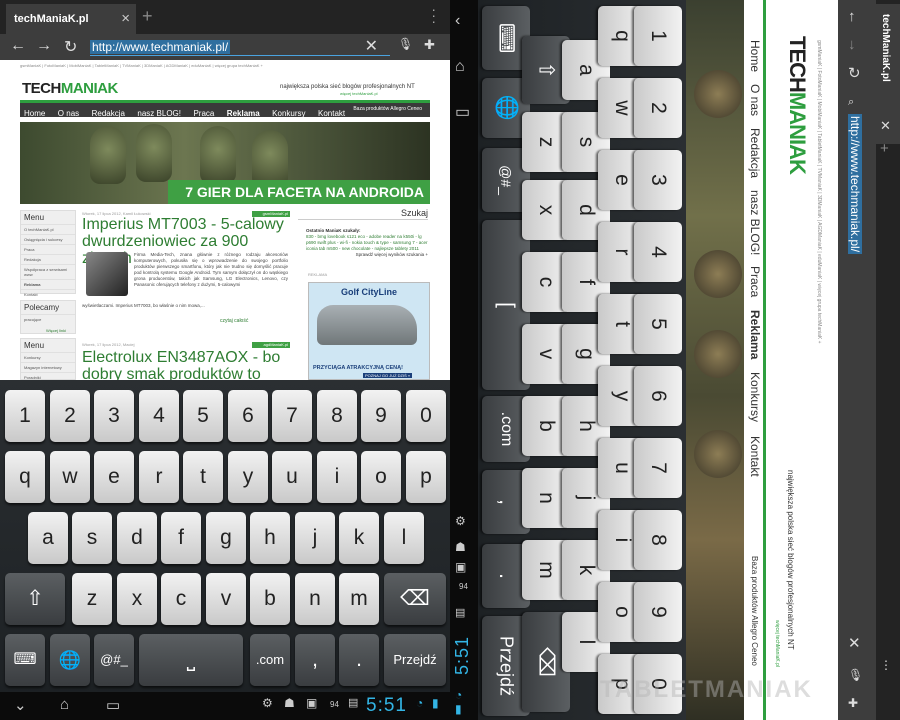 This screenshot has height=720, width=900. What do you see at coordinates (270, 660) in the screenshot?
I see `dotcom-key: .com` at bounding box center [270, 660].